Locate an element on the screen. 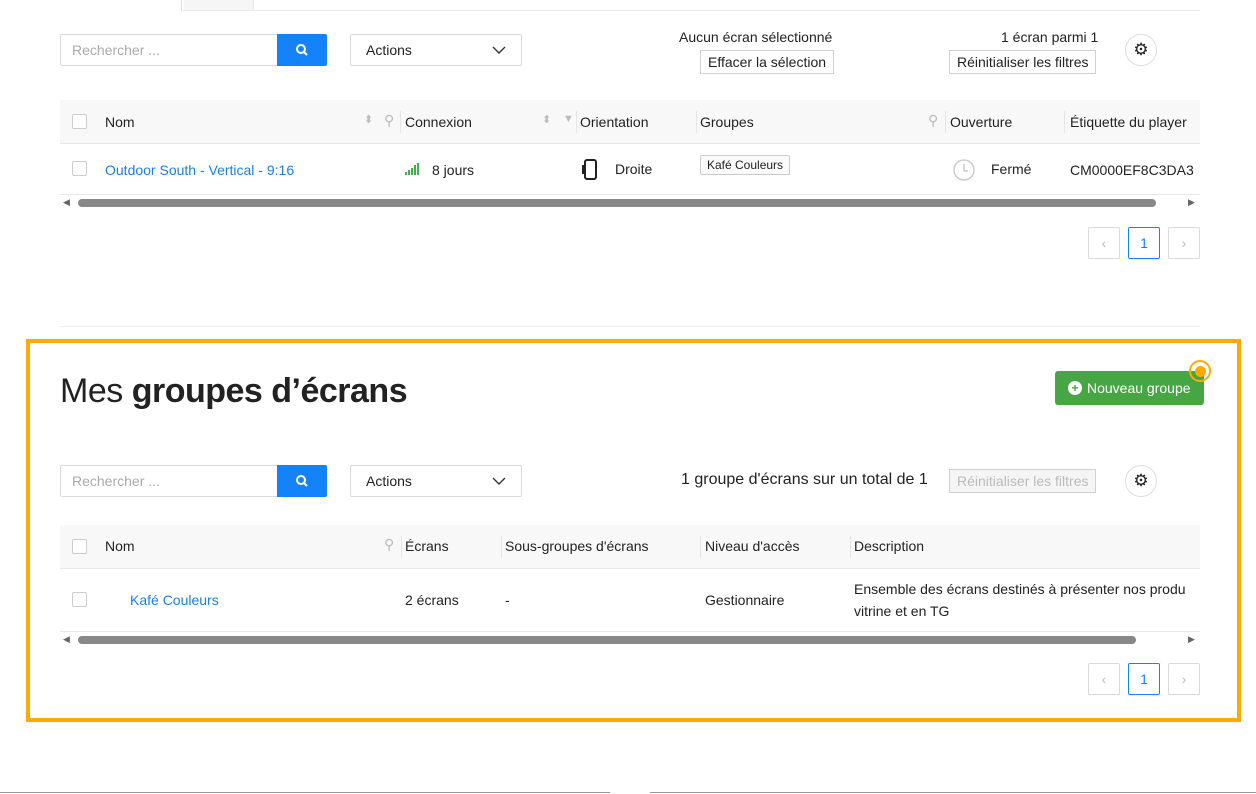  page-title: Mes groupes d’écrans is located at coordinates (234, 391).